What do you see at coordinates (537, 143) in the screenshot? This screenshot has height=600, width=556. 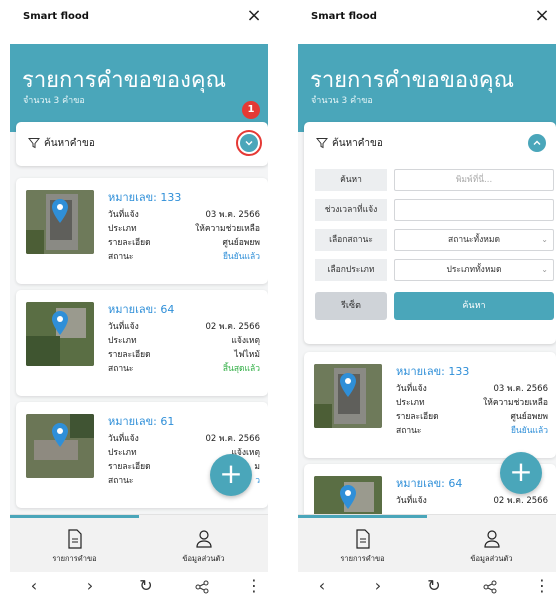 I see `chevron-up-icon` at bounding box center [537, 143].